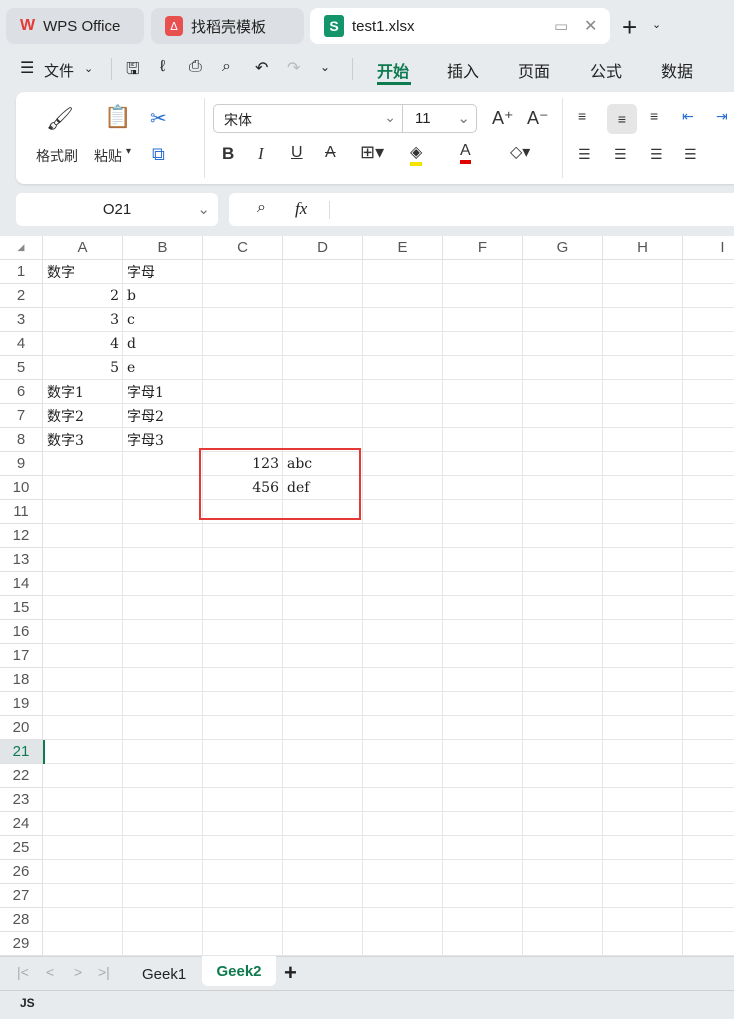 Image resolution: width=734 pixels, height=1019 pixels. Describe the element at coordinates (21, 368) in the screenshot. I see `row-header: 5` at that location.